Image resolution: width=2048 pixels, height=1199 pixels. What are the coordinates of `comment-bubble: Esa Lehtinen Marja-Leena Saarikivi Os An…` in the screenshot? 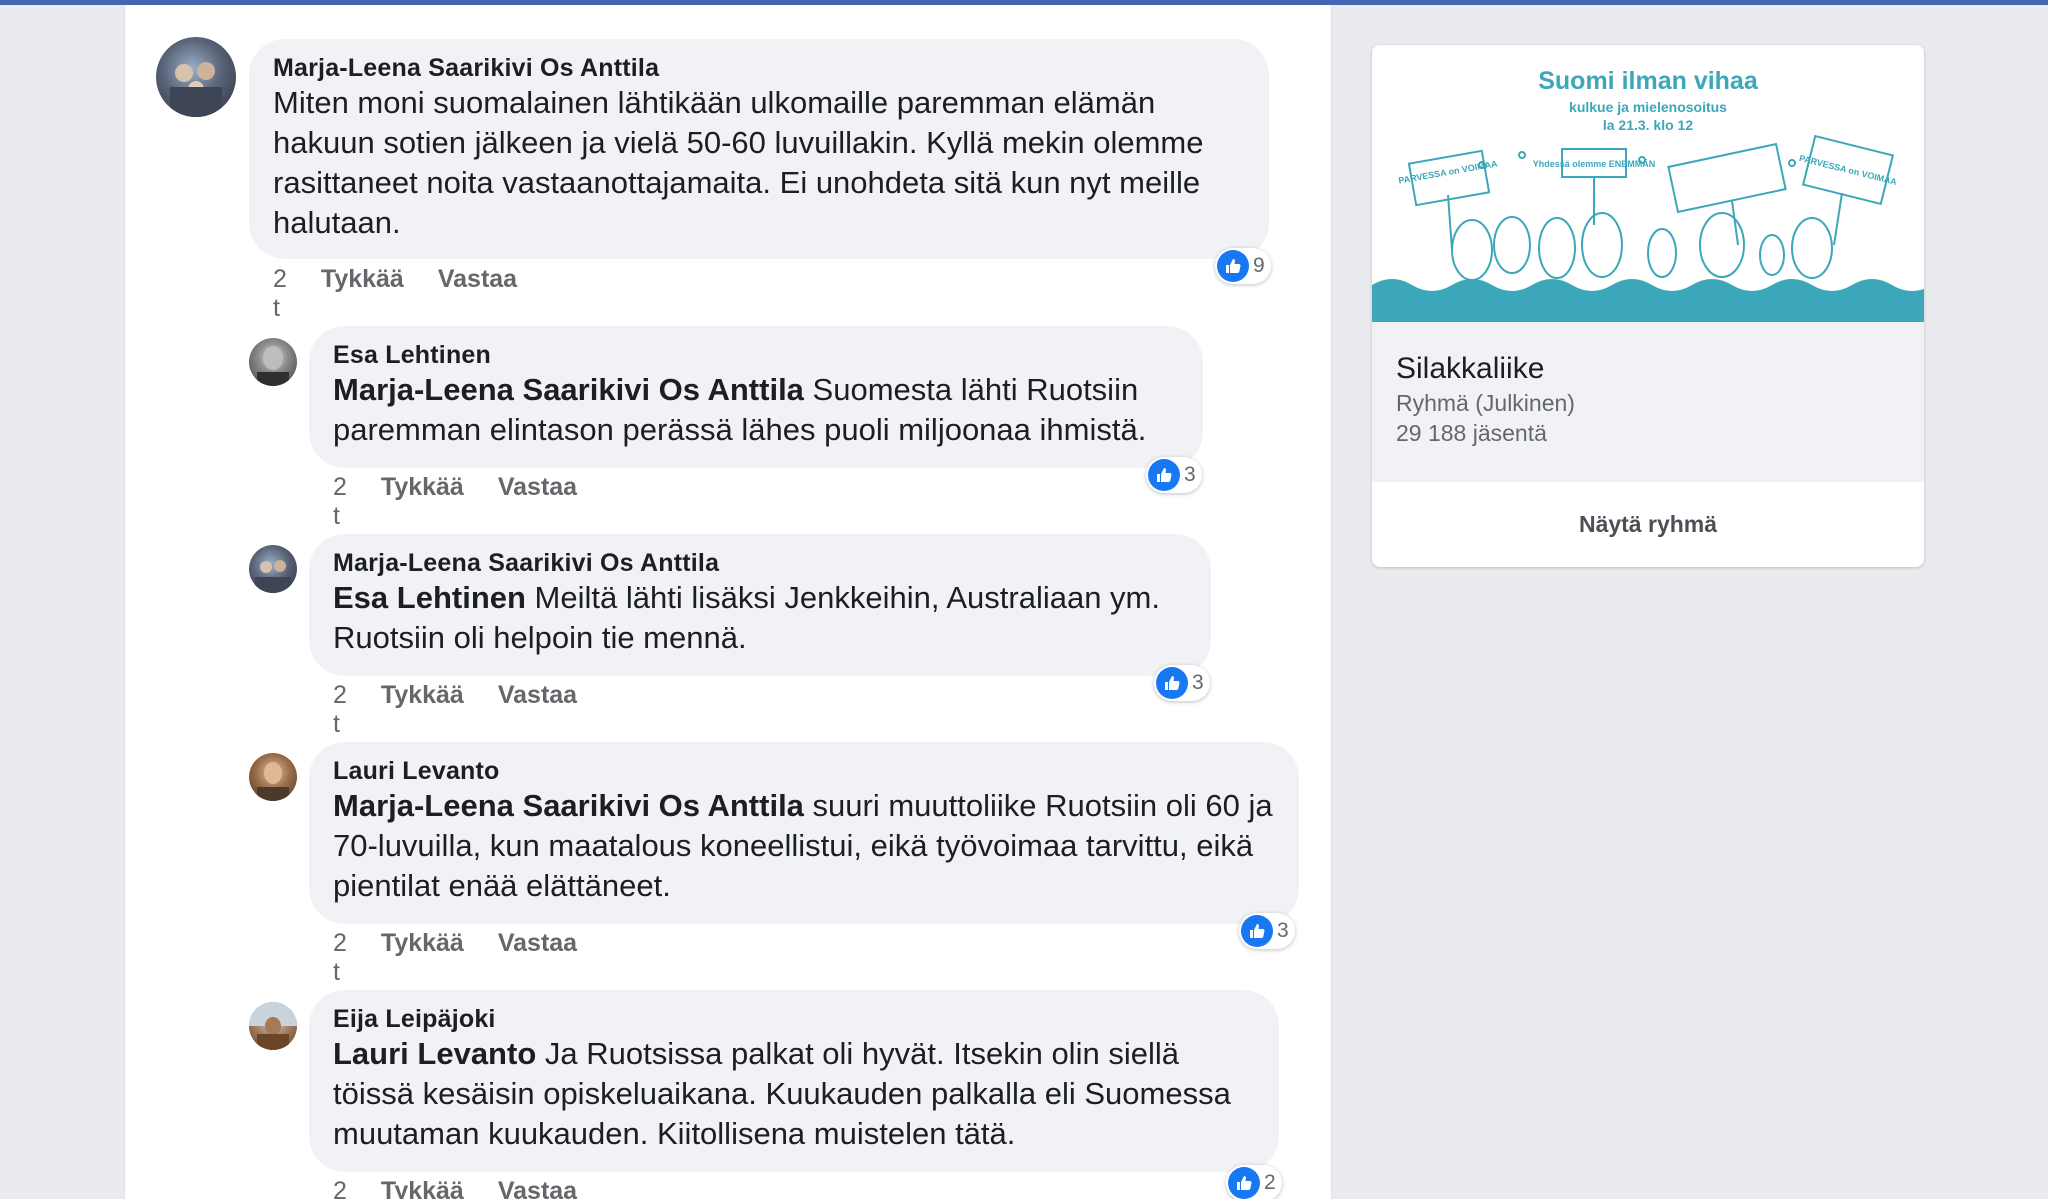 It's located at (756, 397).